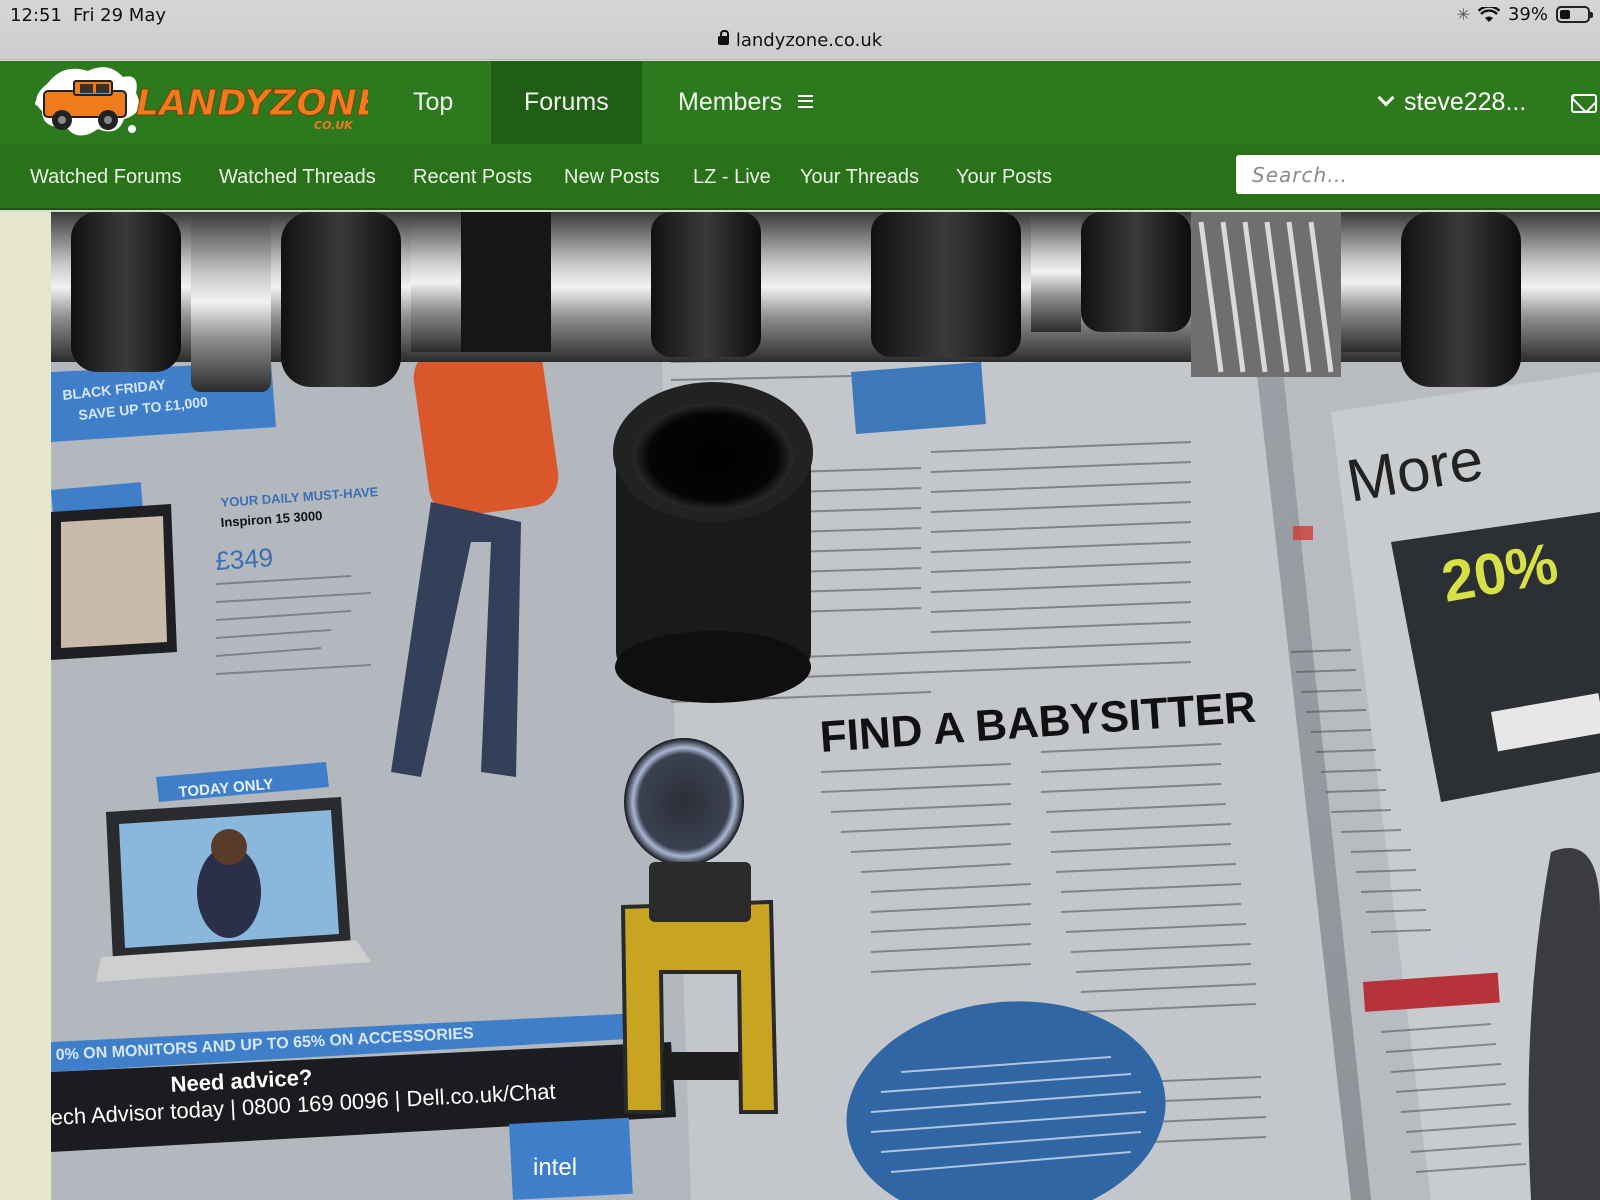 The height and width of the screenshot is (1200, 1600). Describe the element at coordinates (1527, 14) in the screenshot. I see `battery-percent: 39%` at that location.